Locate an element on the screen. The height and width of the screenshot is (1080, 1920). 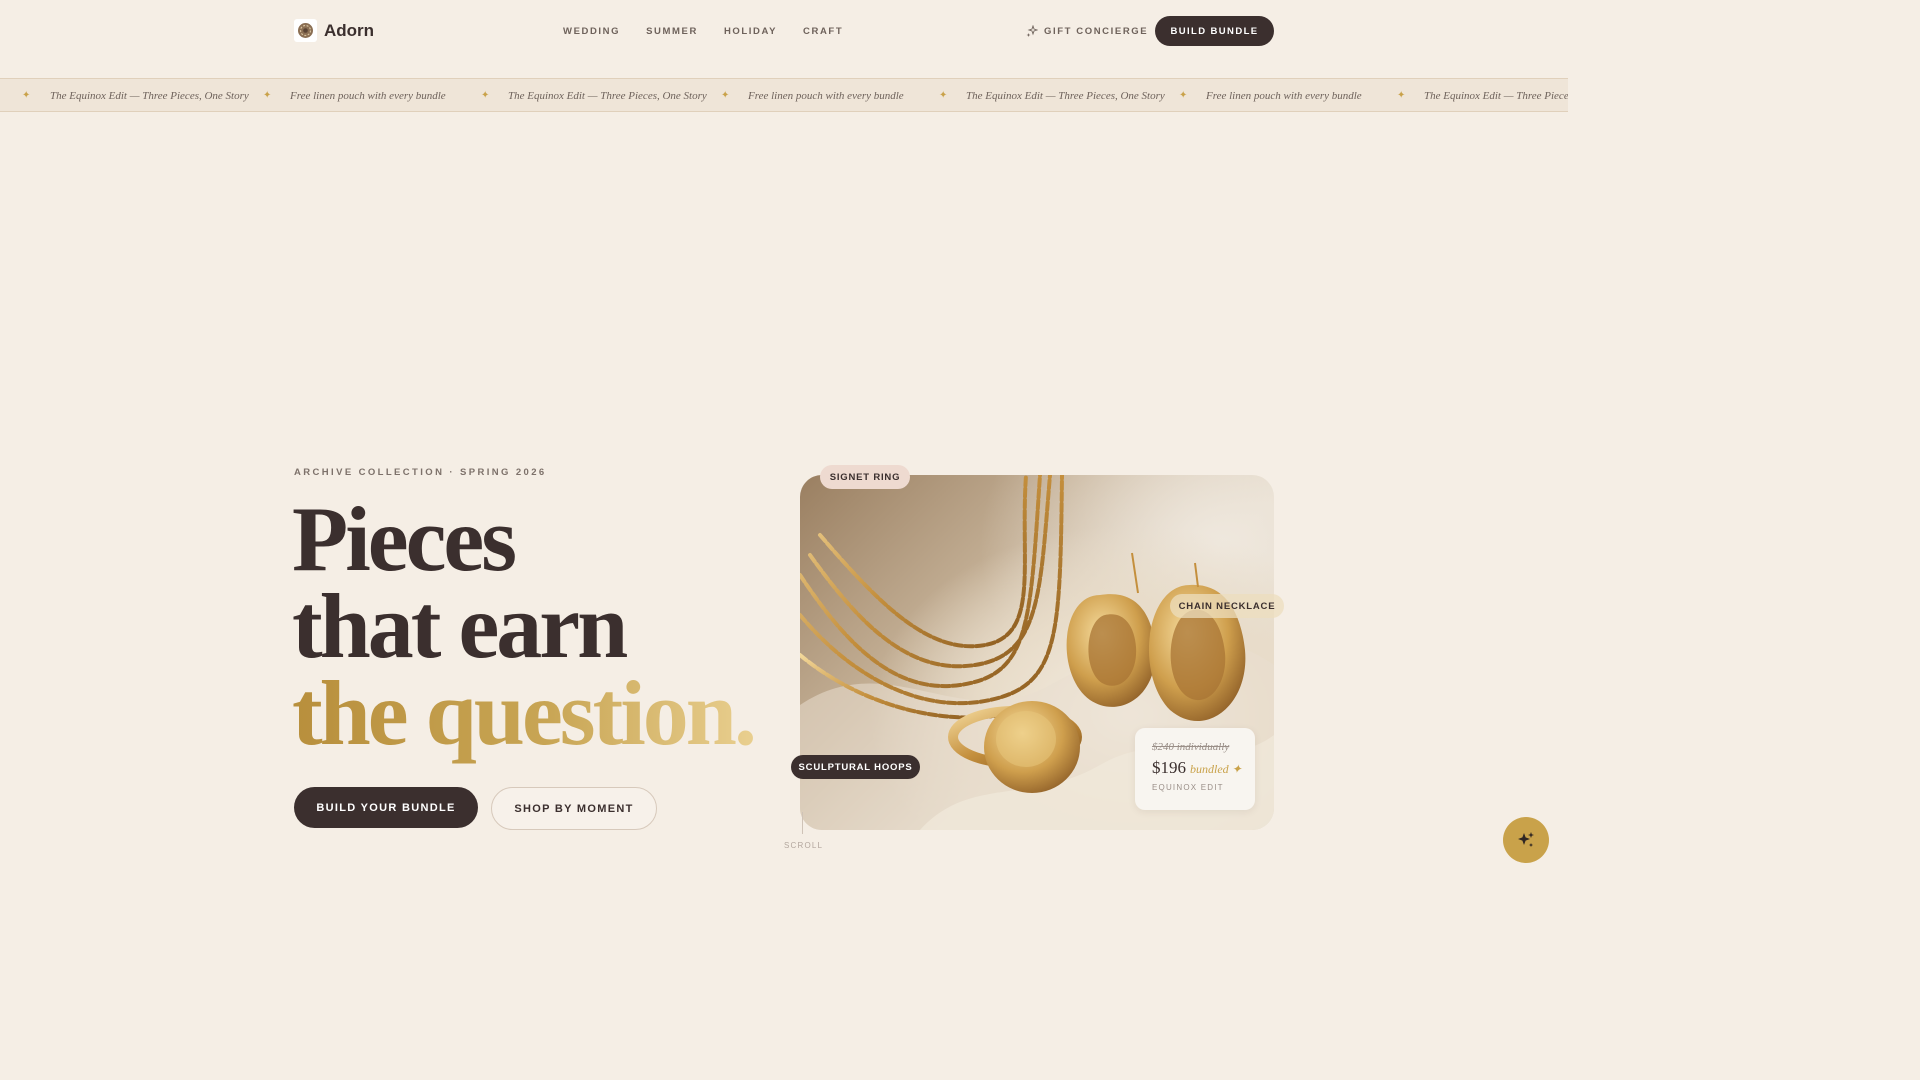
brand-name: Adorn is located at coordinates (349, 30).